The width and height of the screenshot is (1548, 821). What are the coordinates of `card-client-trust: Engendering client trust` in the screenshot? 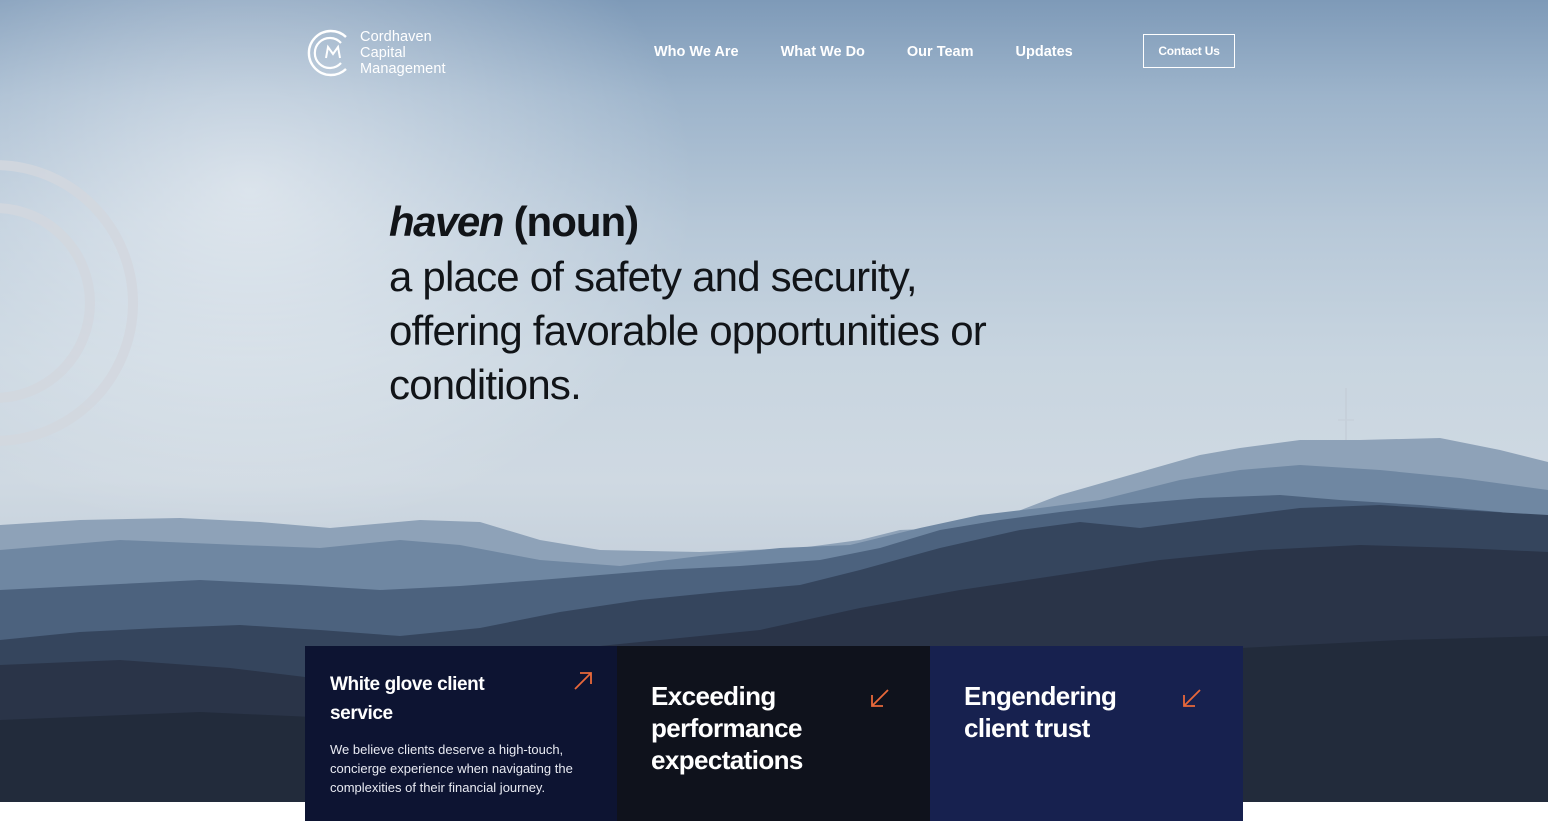 It's located at (1086, 733).